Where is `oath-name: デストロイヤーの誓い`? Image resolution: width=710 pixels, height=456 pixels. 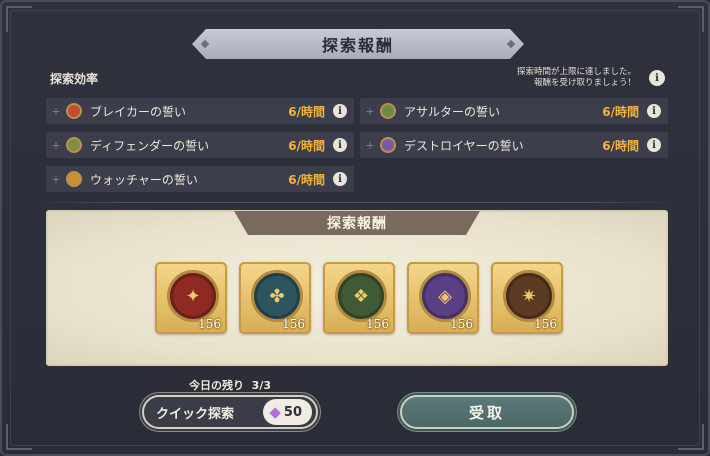
oath-name: デストロイヤーの誓い is located at coordinates (464, 145).